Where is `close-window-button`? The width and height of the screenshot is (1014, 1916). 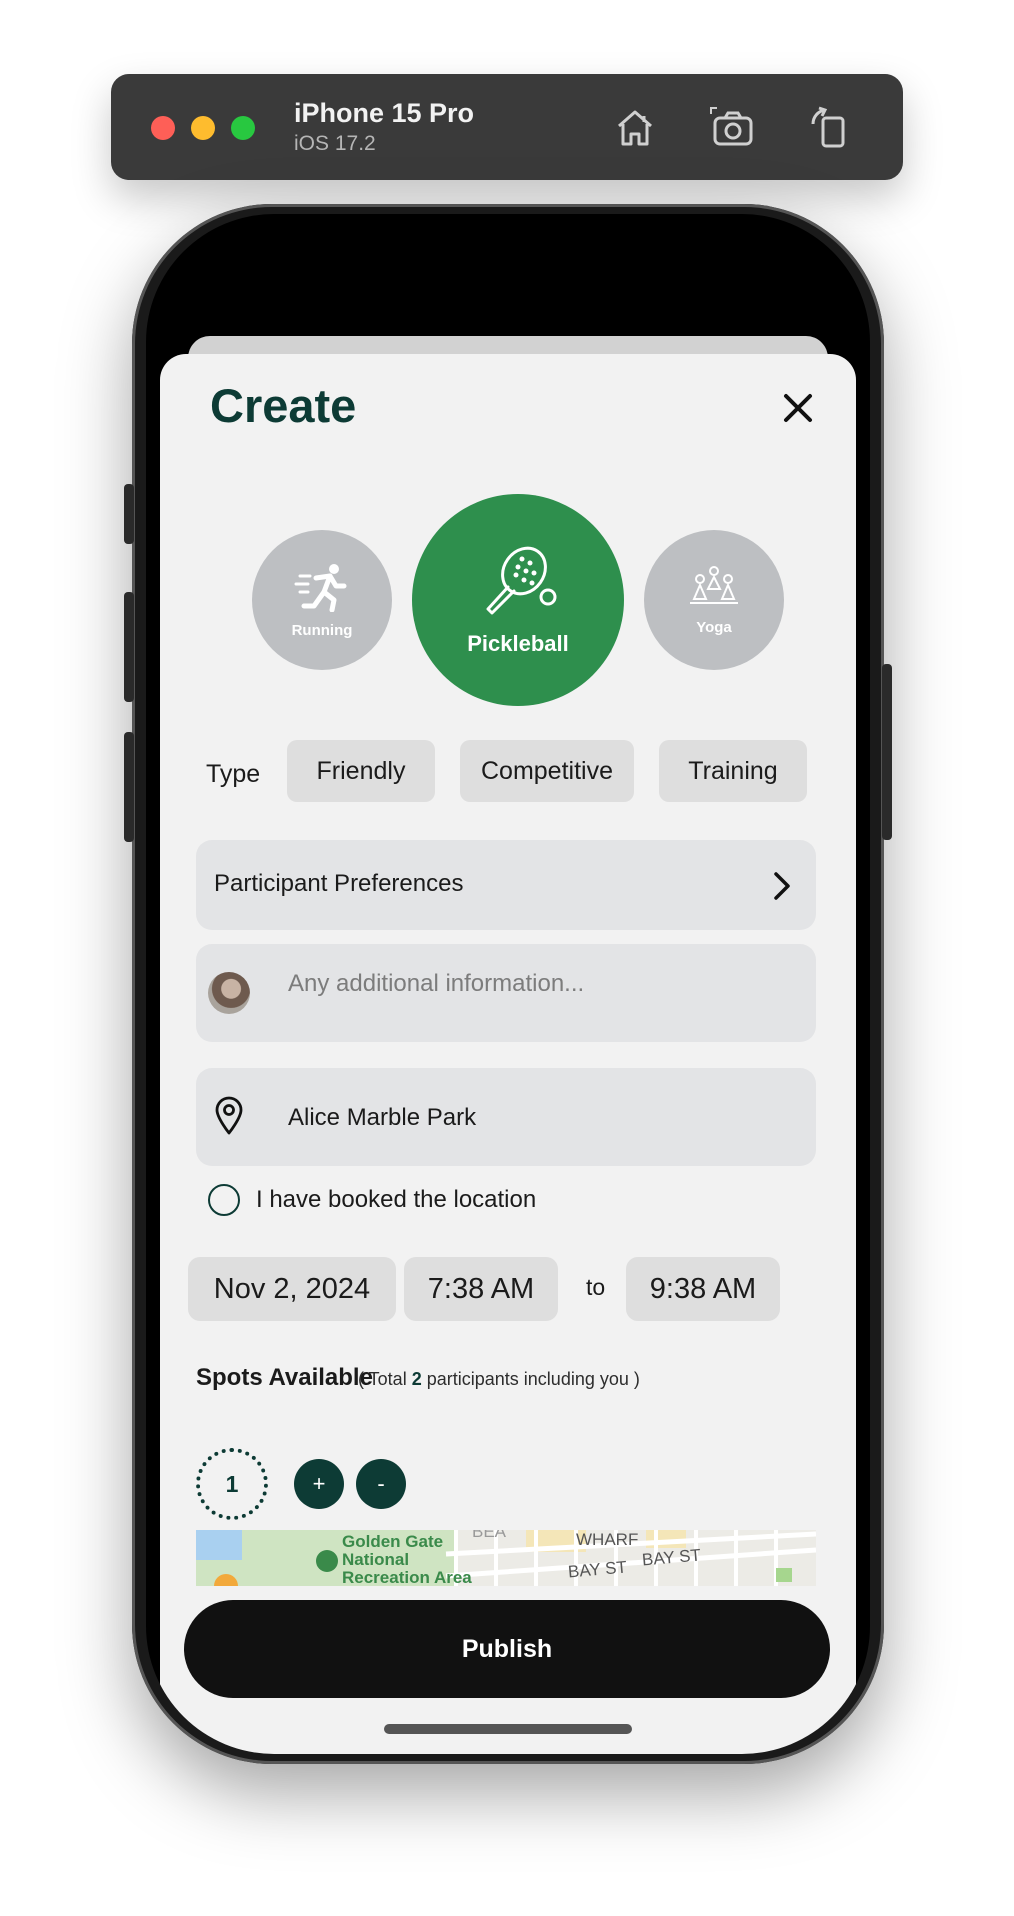 close-window-button is located at coordinates (163, 128).